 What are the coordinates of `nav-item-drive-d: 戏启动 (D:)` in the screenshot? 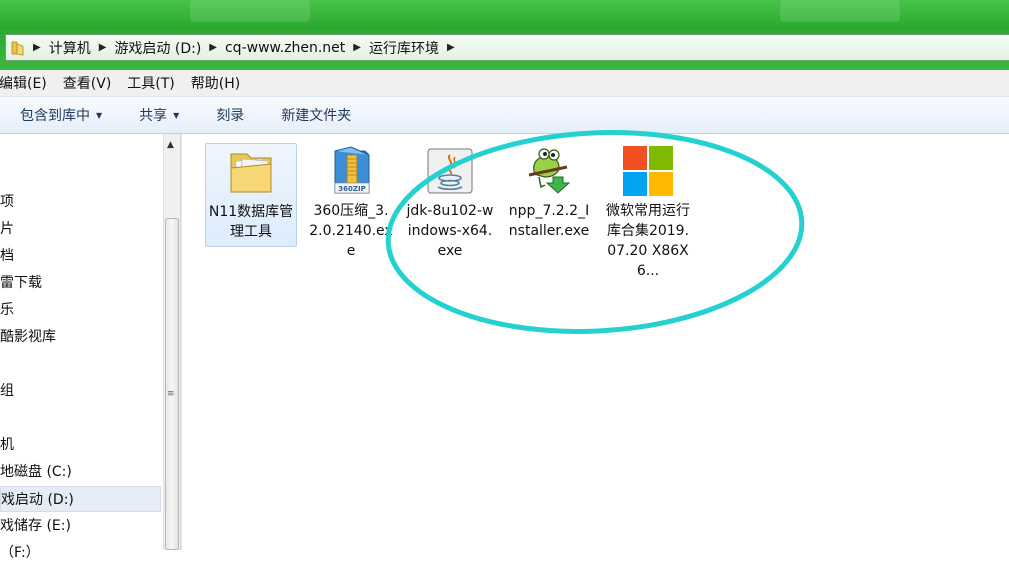 It's located at (80, 499).